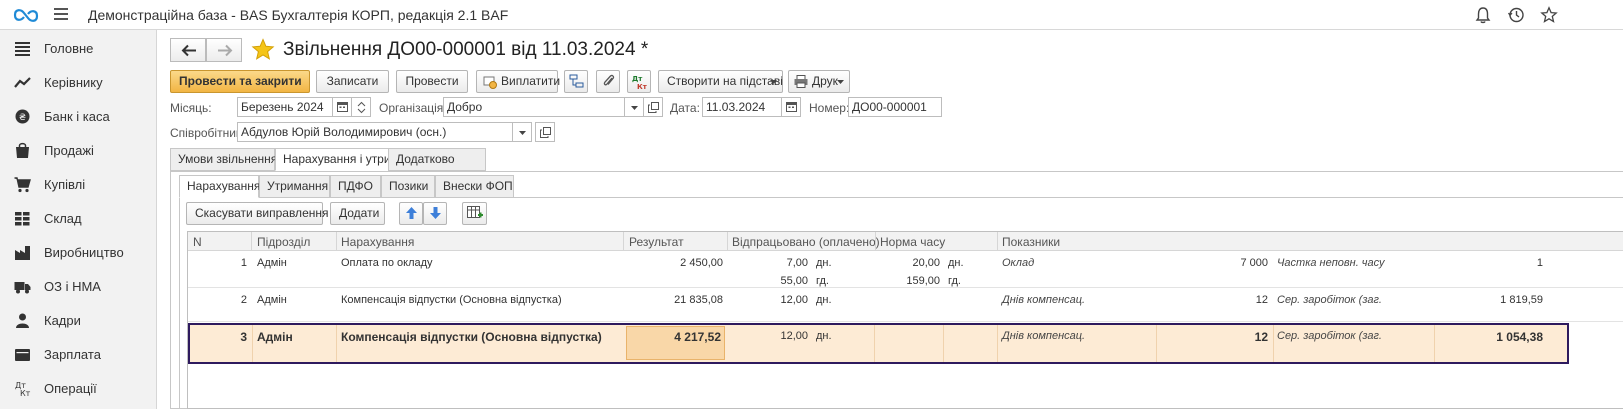 Image resolution: width=1623 pixels, height=409 pixels. Describe the element at coordinates (408, 186) in the screenshot. I see `subtab-loans: Позики` at that location.